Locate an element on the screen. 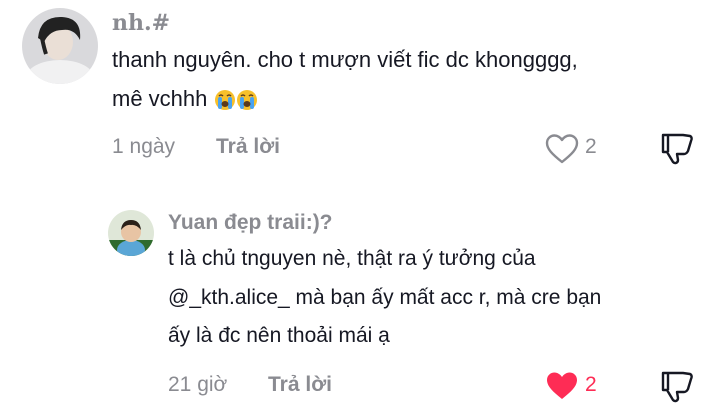  comment-reply-button: Trả lời is located at coordinates (248, 147).